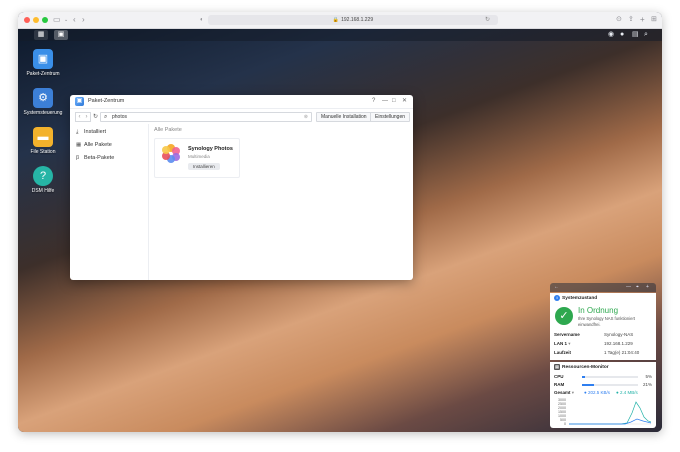 The height and width of the screenshot is (452, 680). Describe the element at coordinates (610, 421) in the screenshot. I see `upload-series-line` at that location.